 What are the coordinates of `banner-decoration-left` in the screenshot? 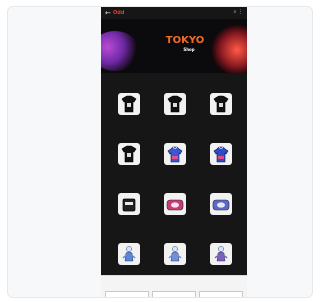 It's located at (120, 51).